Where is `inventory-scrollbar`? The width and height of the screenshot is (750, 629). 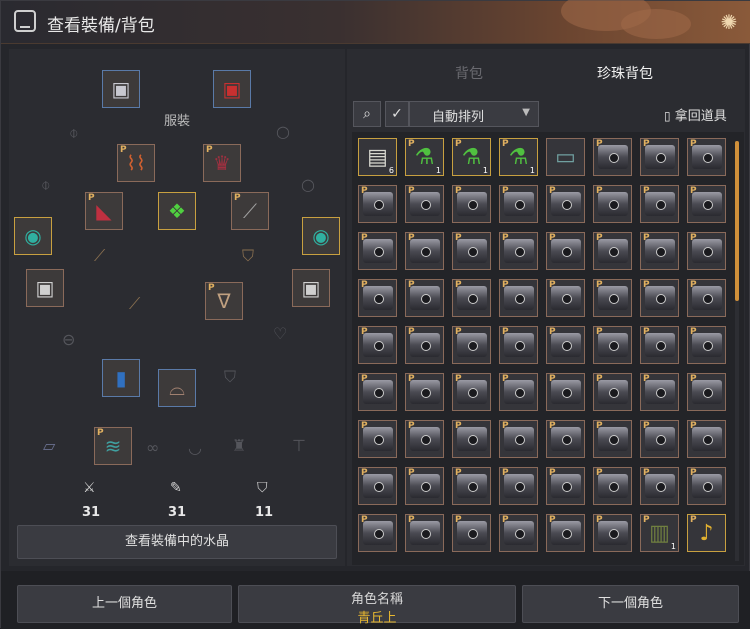
inventory-scrollbar is located at coordinates (737, 351).